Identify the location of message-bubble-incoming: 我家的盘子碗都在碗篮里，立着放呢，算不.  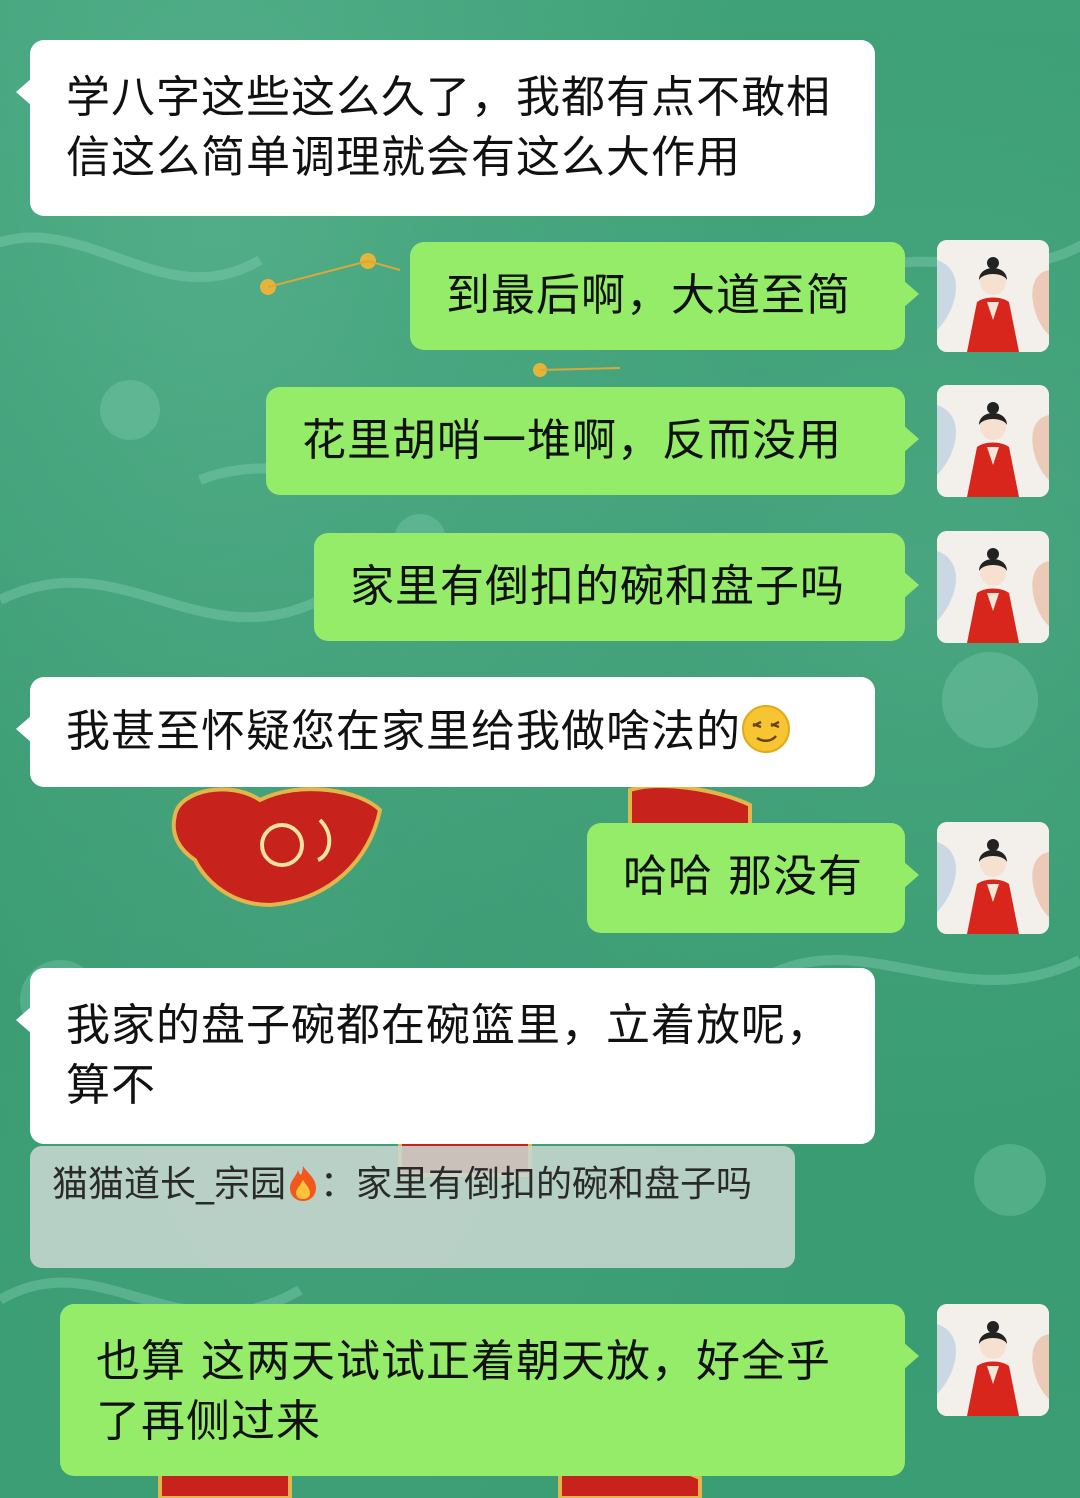
(445, 1056).